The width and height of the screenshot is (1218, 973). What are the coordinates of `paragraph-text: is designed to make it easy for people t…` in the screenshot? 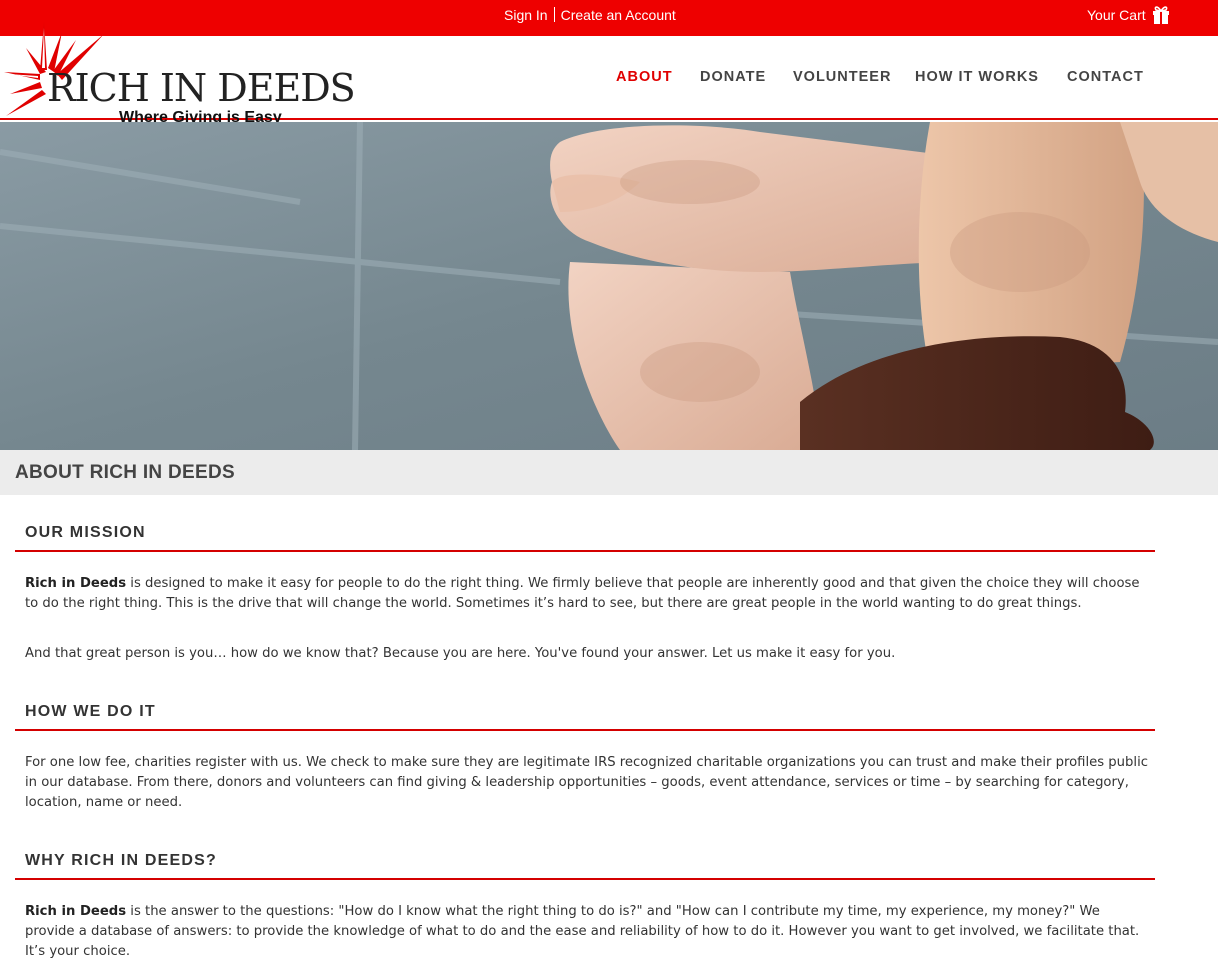 It's located at (582, 593).